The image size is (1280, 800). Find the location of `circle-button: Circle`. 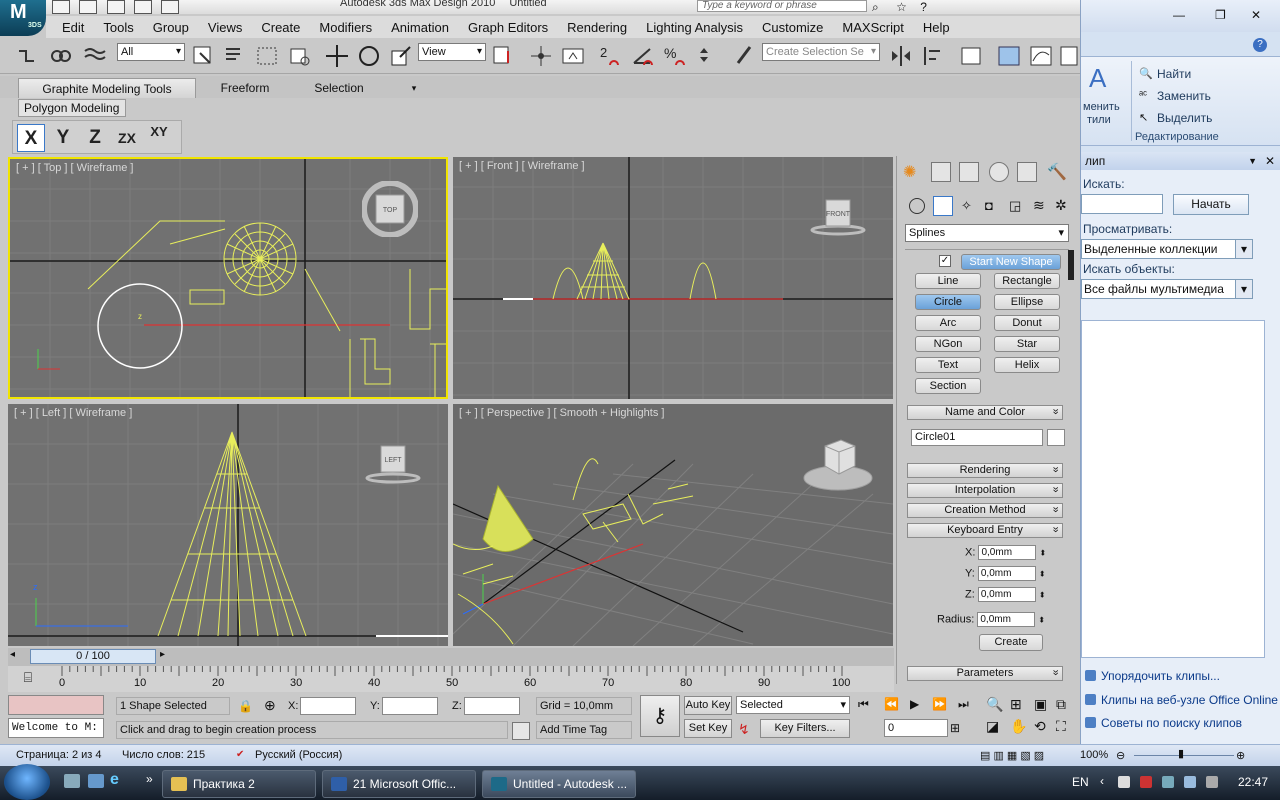

circle-button: Circle is located at coordinates (948, 302).